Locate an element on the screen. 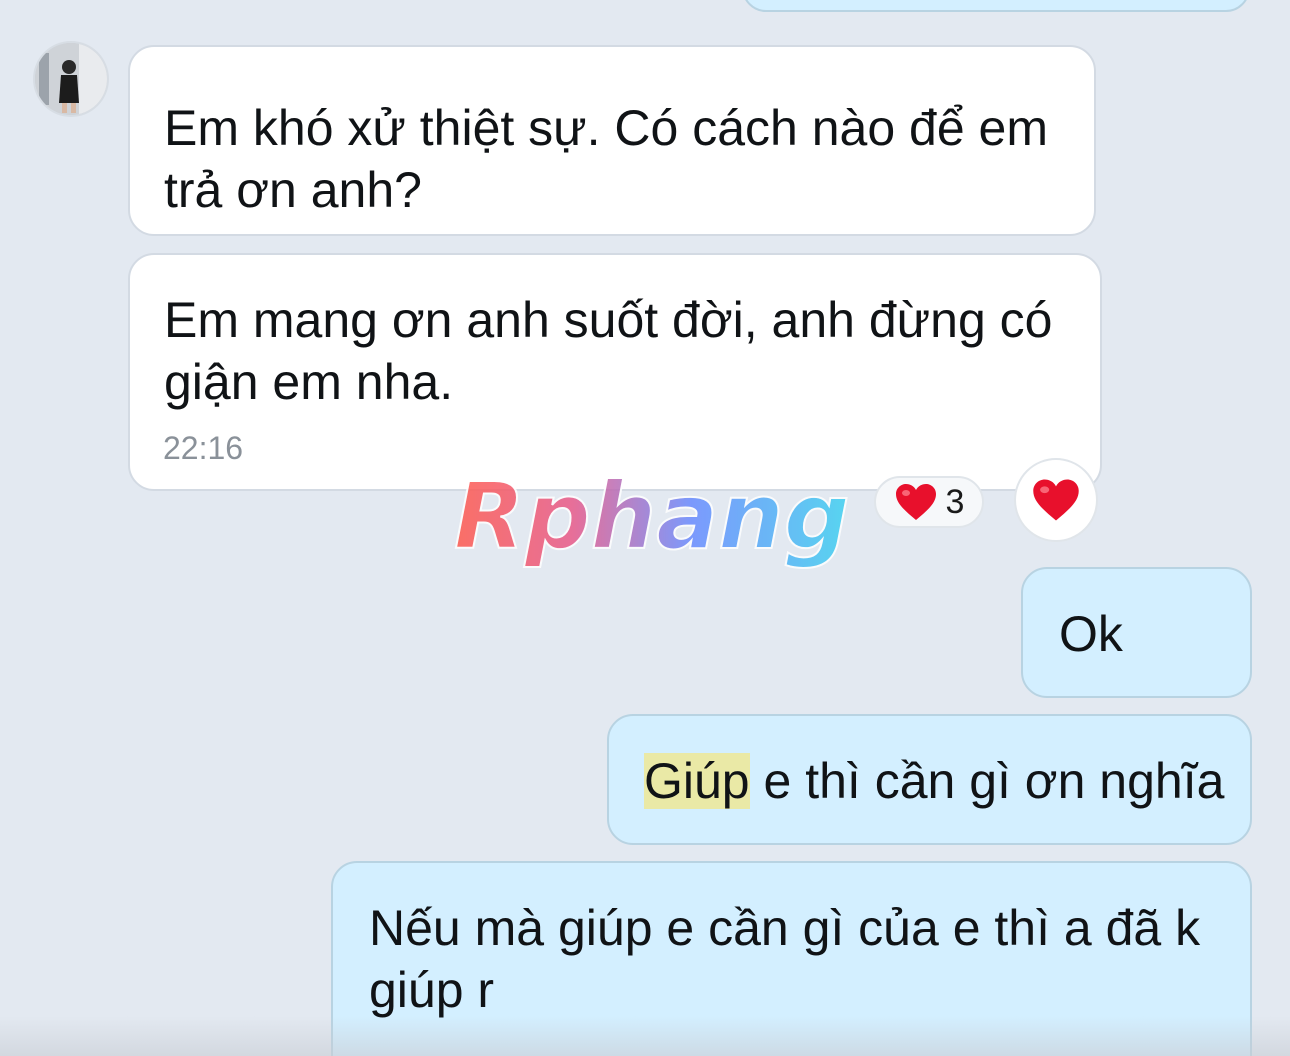 This screenshot has height=1056, width=1290. message-text-rest: e thì cần gì ơn nghĩa is located at coordinates (987, 781).